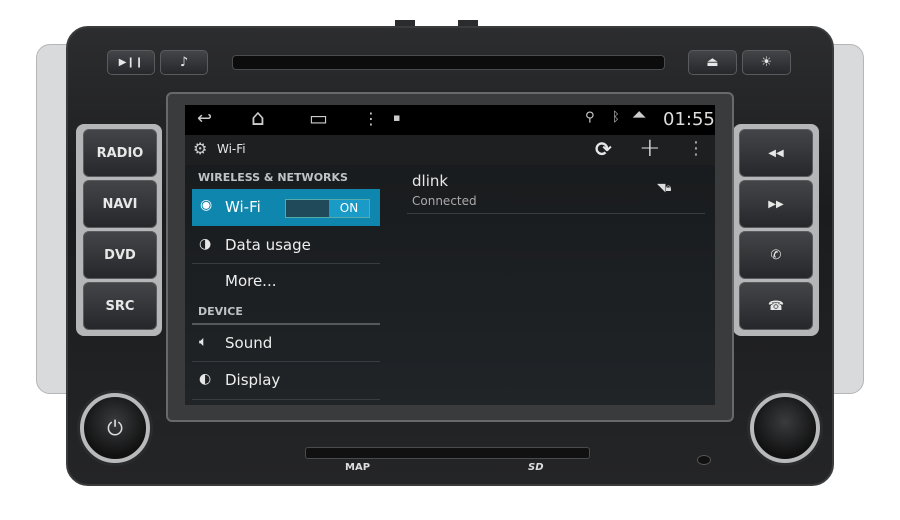 The image size is (900, 520). Describe the element at coordinates (248, 343) in the screenshot. I see `sound-item: Sound` at that location.